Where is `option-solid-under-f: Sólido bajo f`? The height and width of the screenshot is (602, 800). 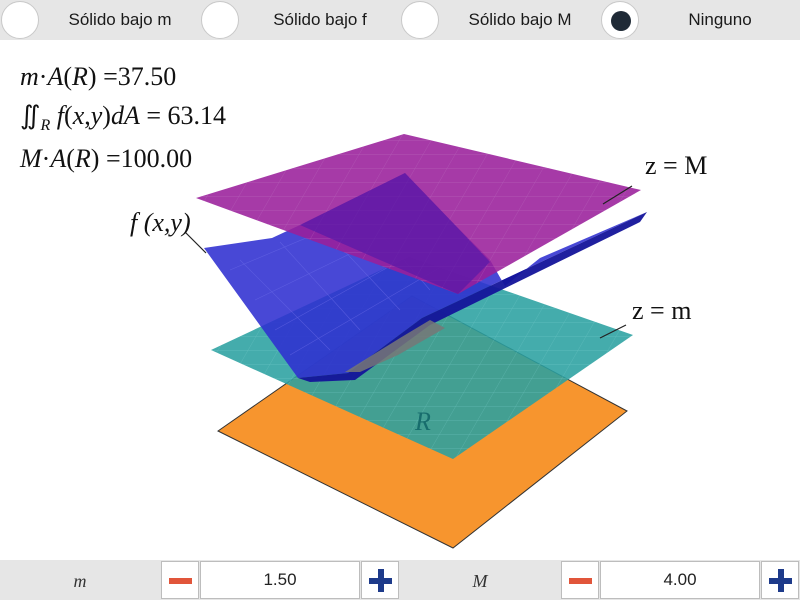
option-solid-under-f: Sólido bajo f is located at coordinates (300, 20).